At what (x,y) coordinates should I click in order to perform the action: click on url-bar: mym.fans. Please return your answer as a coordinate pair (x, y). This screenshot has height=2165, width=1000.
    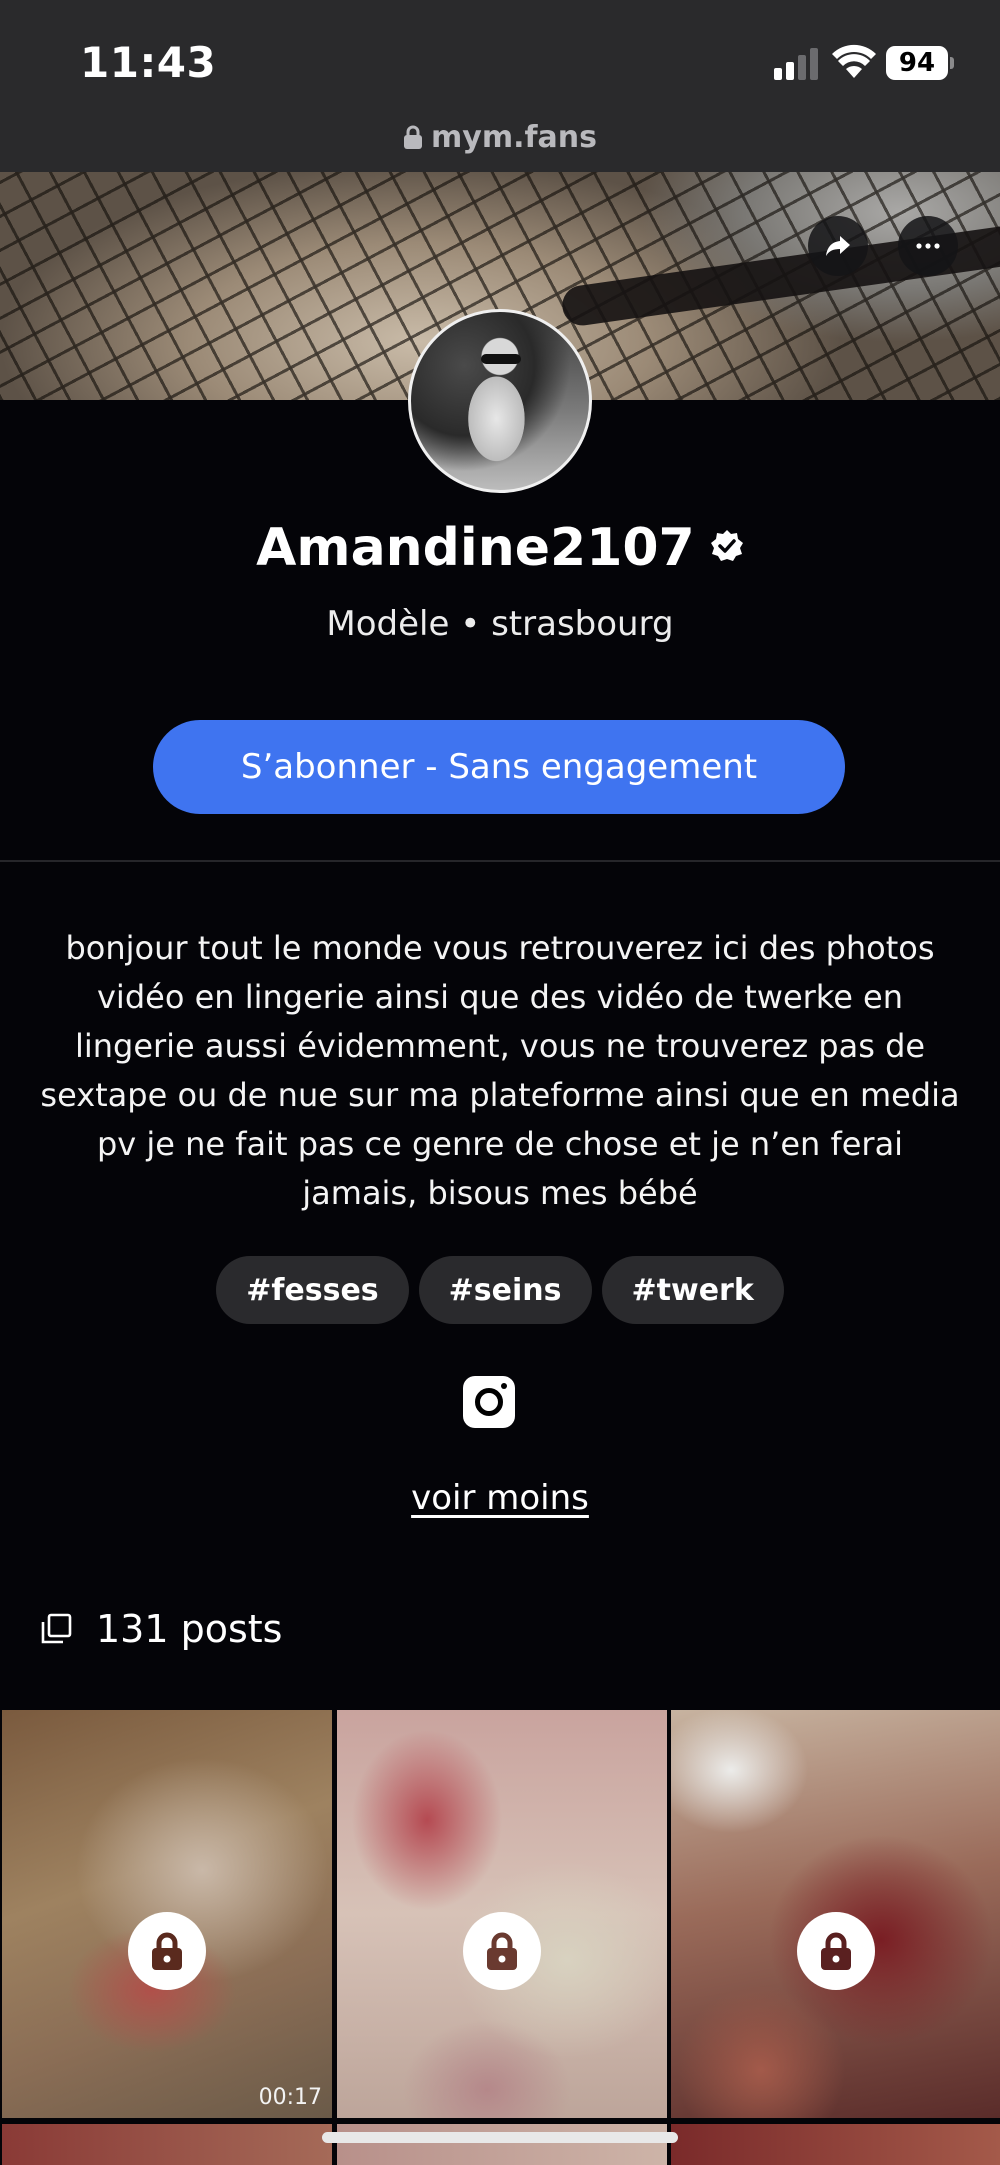
    Looking at the image, I should click on (500, 137).